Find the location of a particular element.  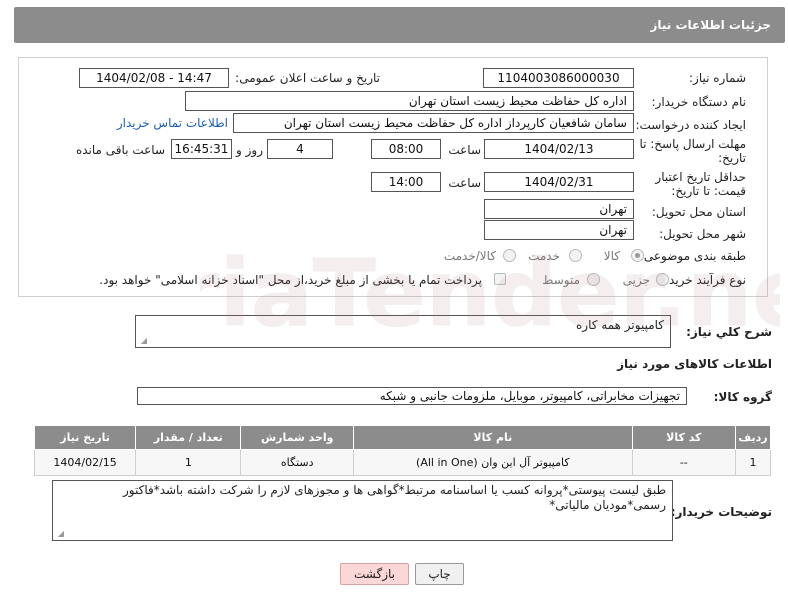

reply-deadline-time-field: 08:00 is located at coordinates (406, 149).